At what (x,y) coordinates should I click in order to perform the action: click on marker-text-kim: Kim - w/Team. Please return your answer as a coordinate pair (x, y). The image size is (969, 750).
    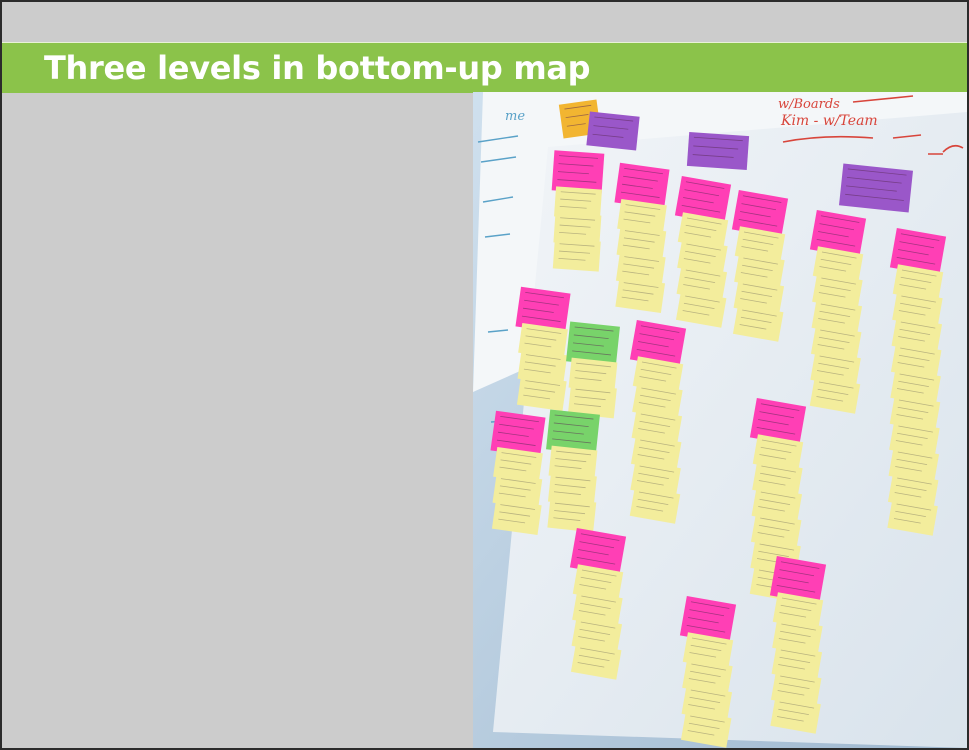
    Looking at the image, I should click on (829, 121).